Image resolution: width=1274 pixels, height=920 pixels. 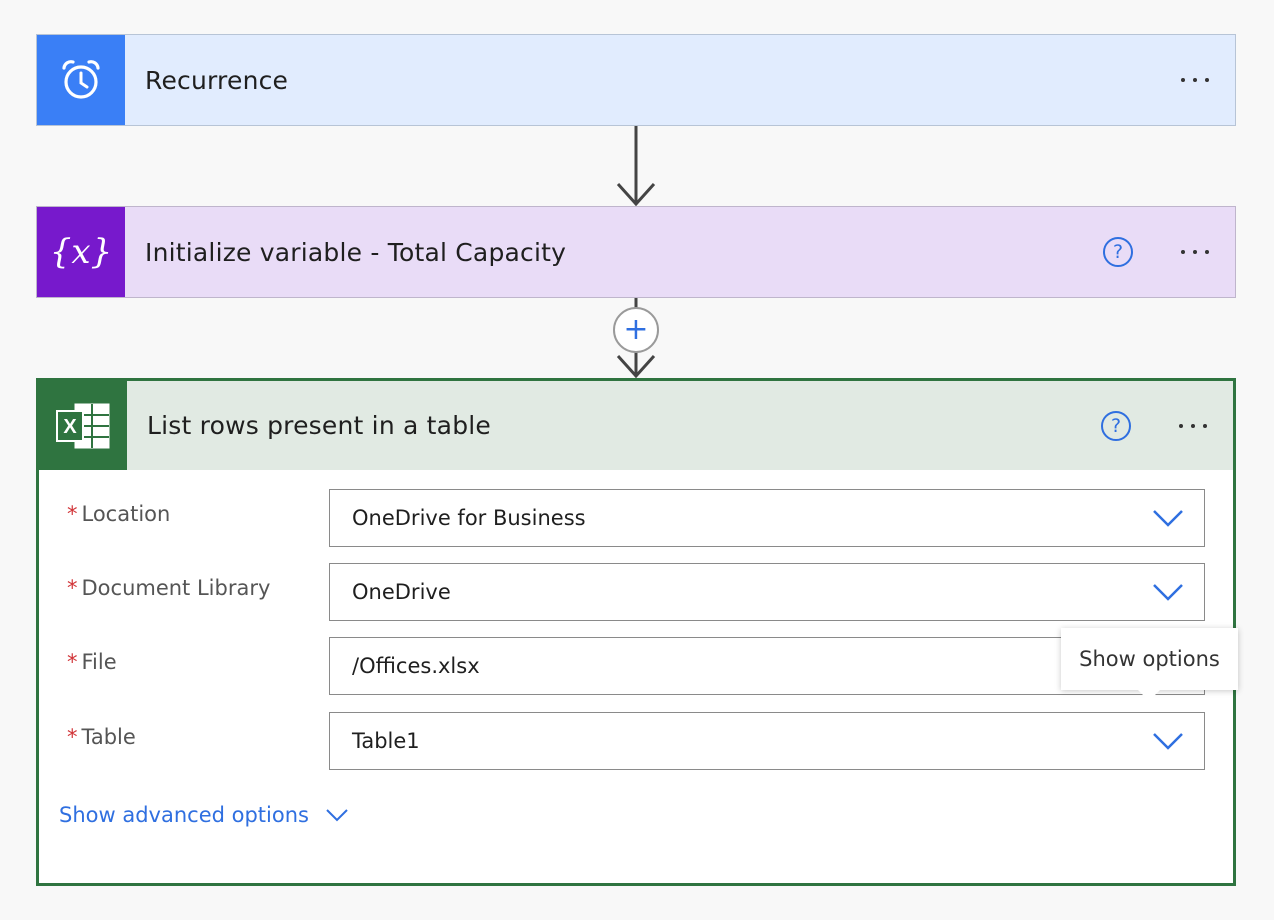 What do you see at coordinates (319, 425) in the screenshot?
I see `step-title: List rows present in a table` at bounding box center [319, 425].